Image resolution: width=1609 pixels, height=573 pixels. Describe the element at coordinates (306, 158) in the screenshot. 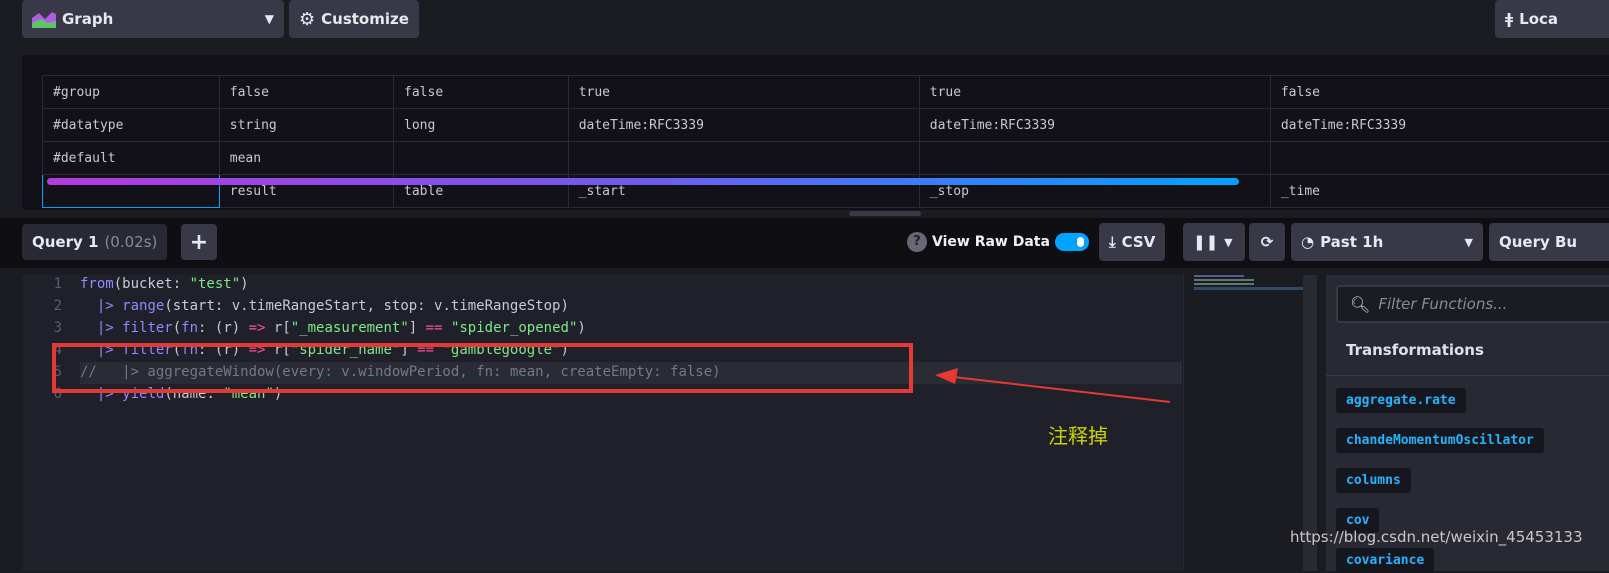

I see `table-cell: mean` at that location.